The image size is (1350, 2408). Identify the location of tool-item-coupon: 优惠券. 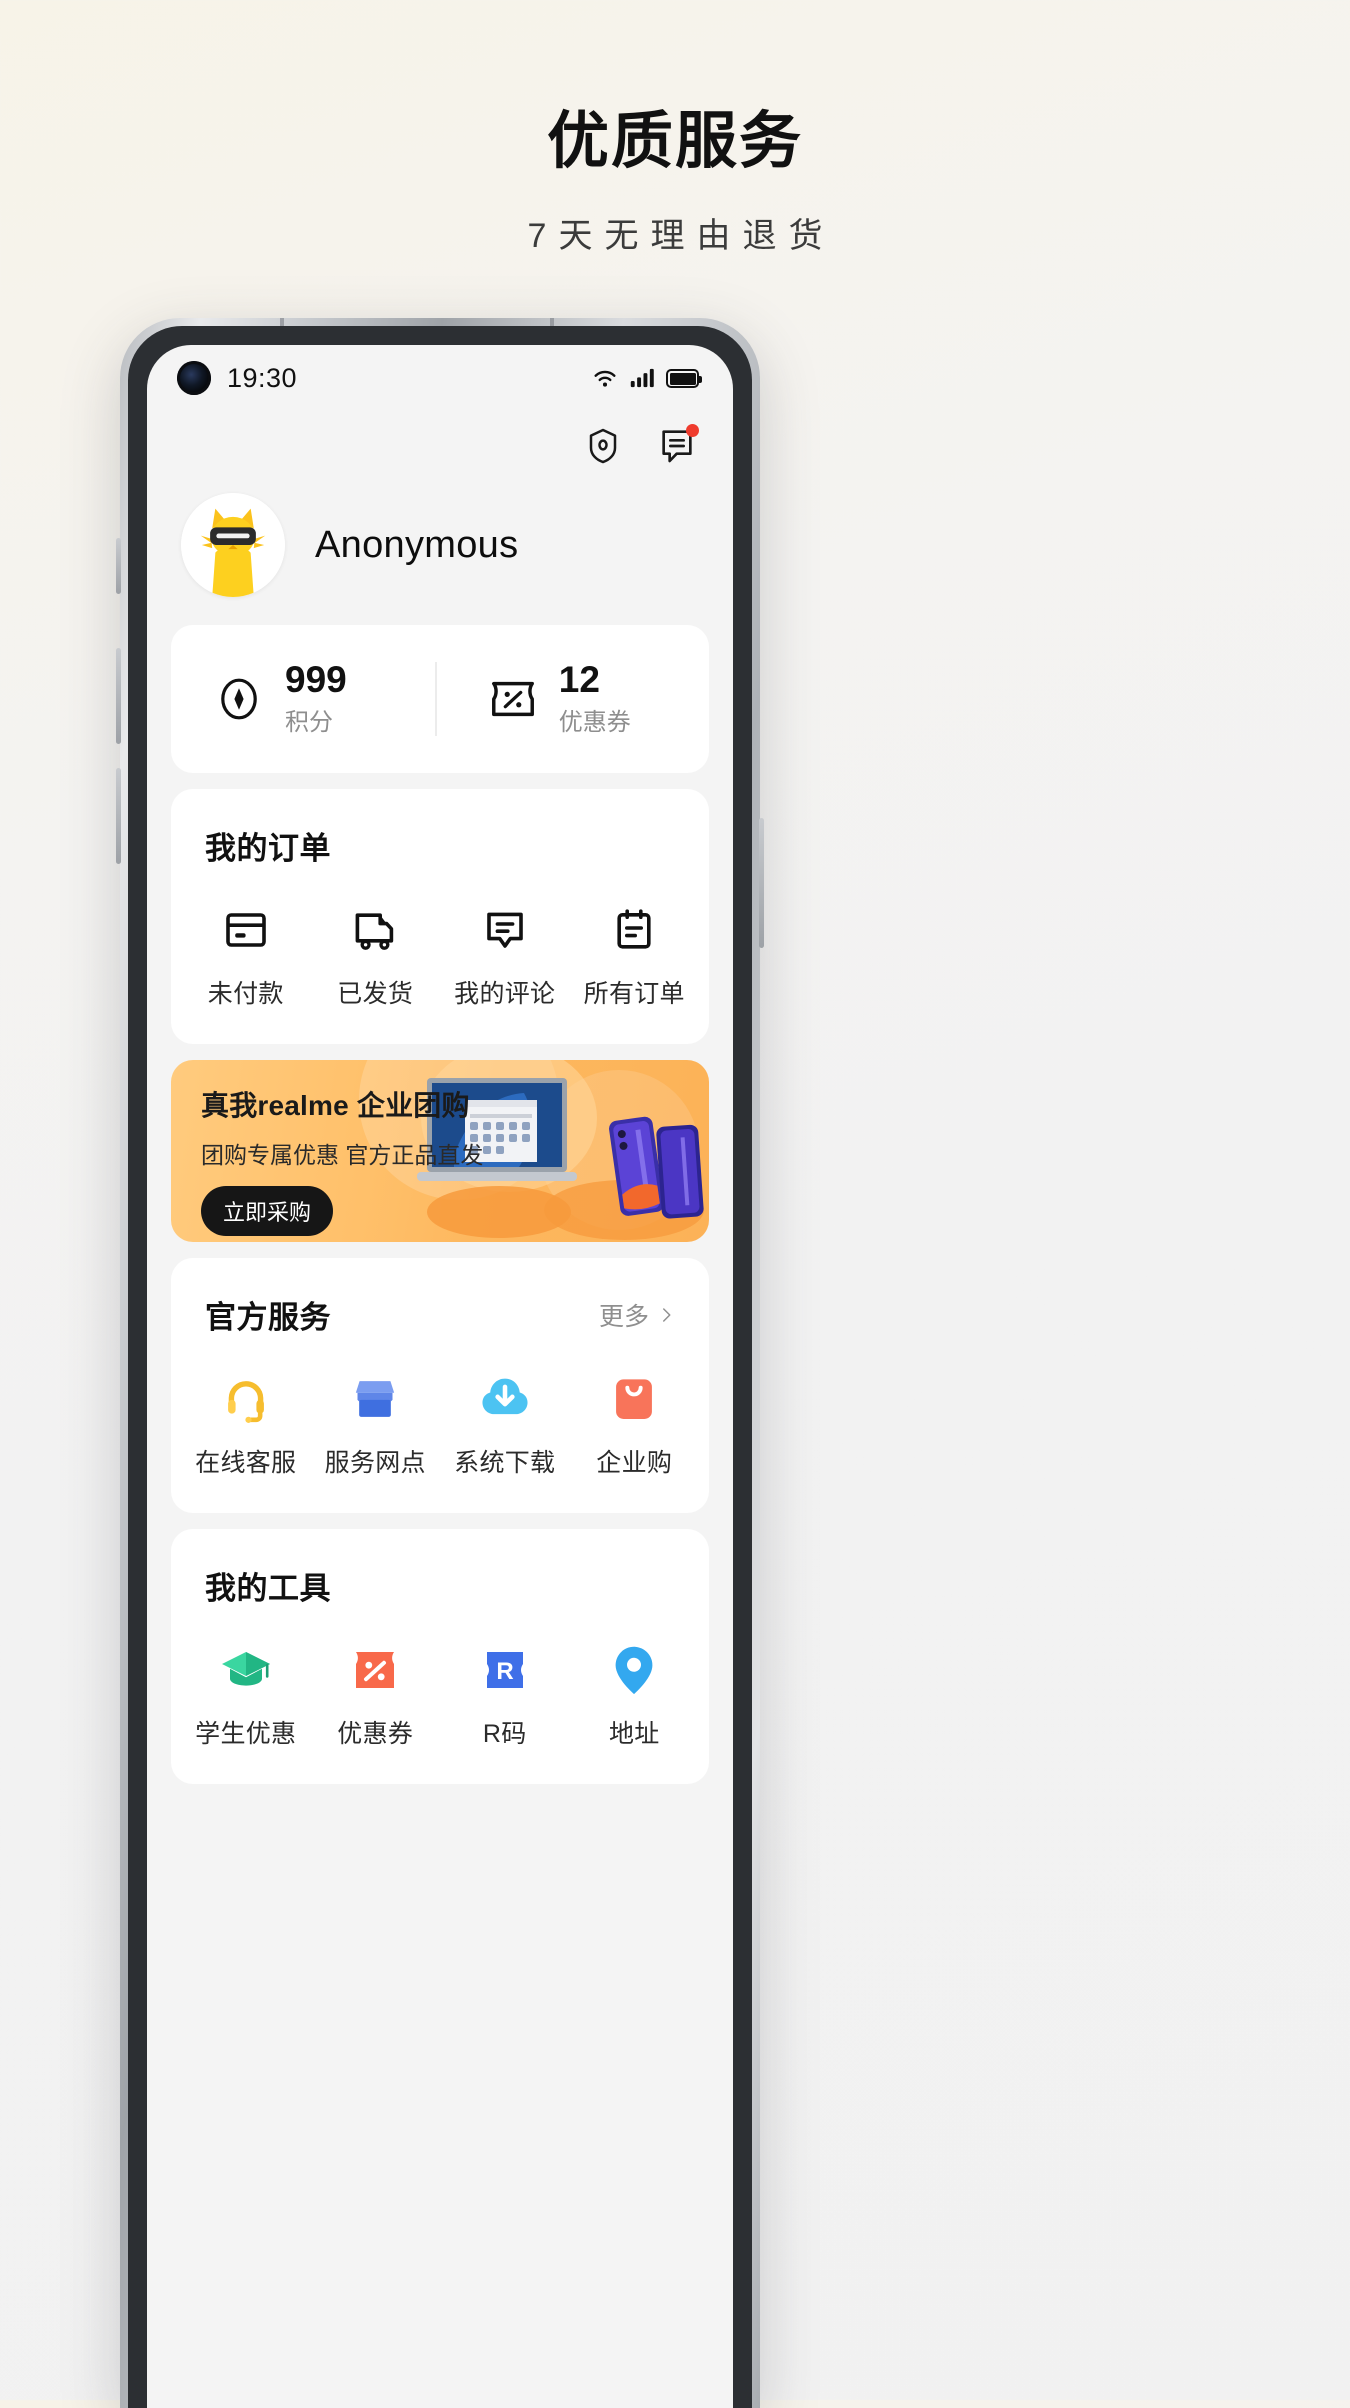
(376, 1697).